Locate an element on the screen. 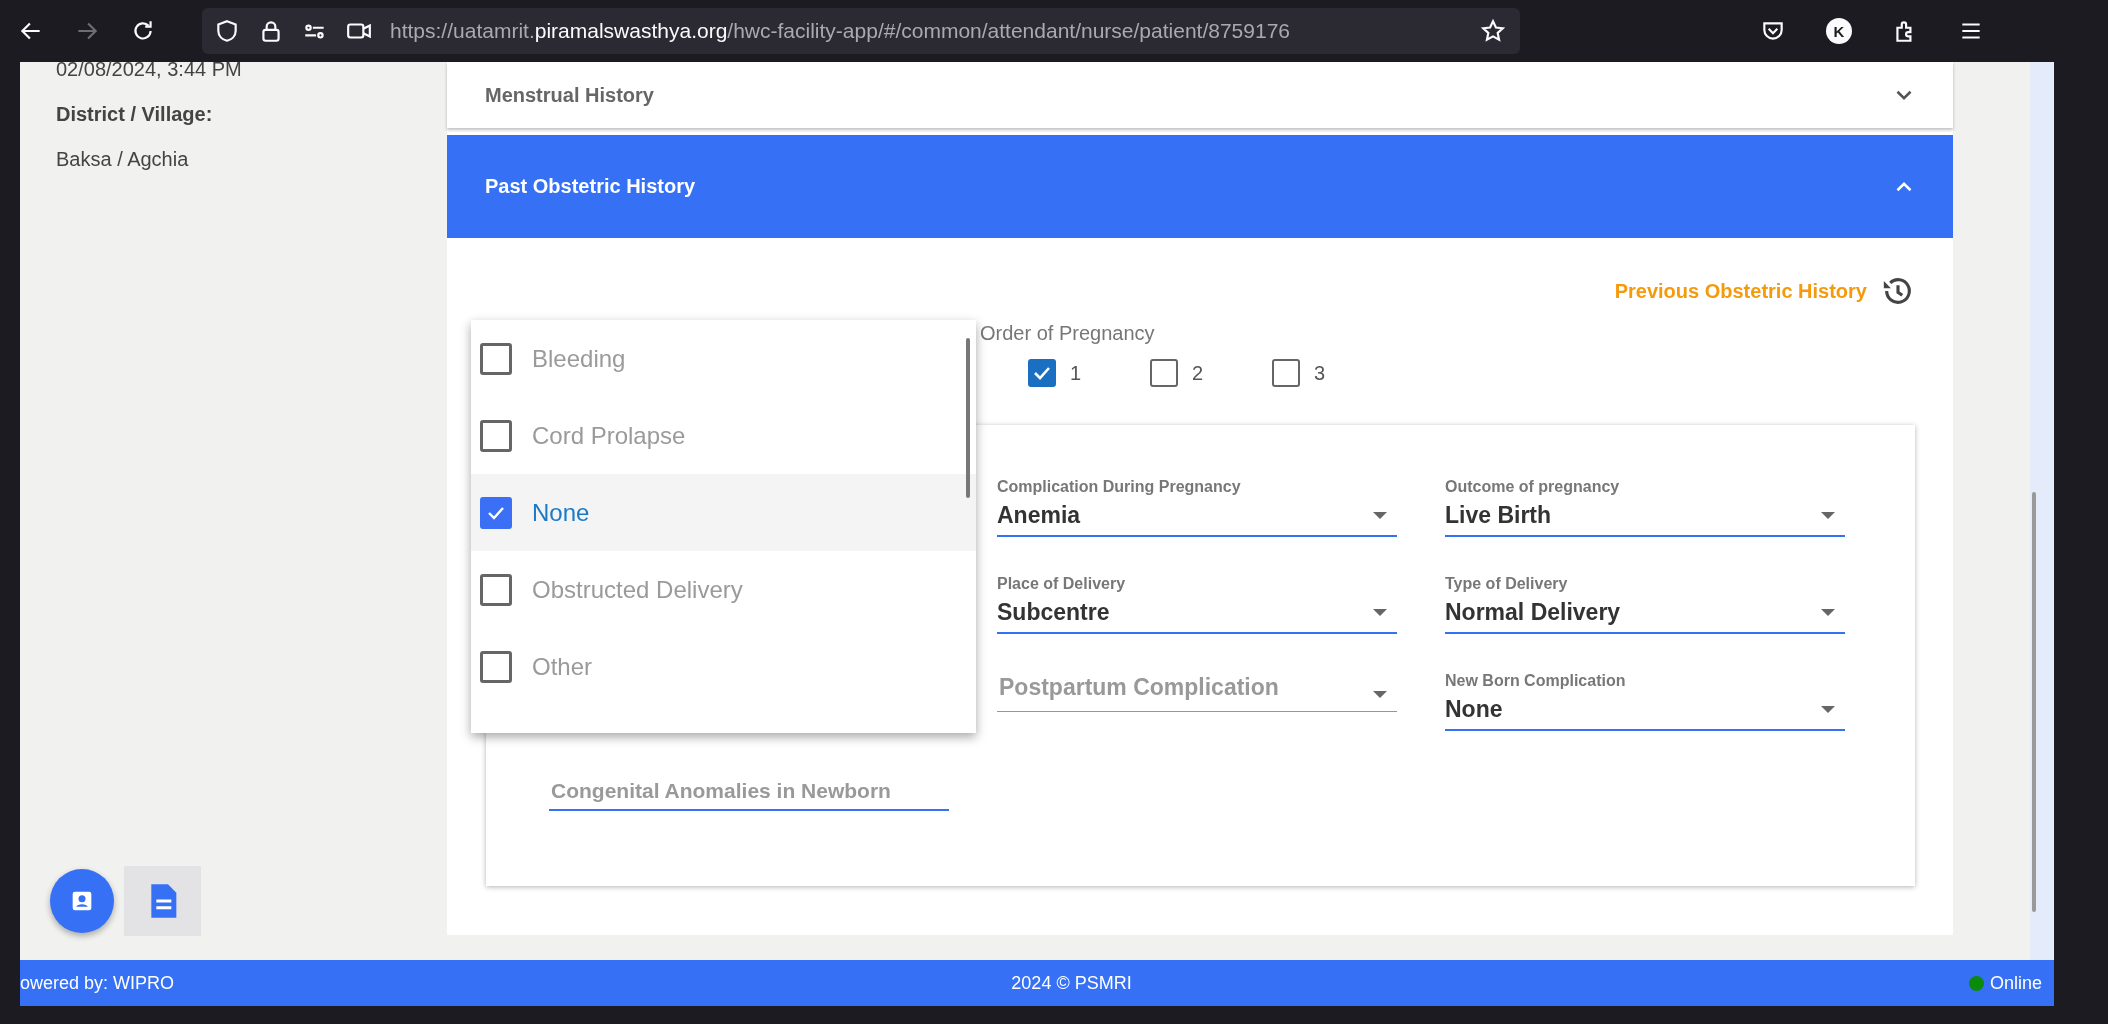  input-field: Congenital Anomalies in Newborn is located at coordinates (749, 787).